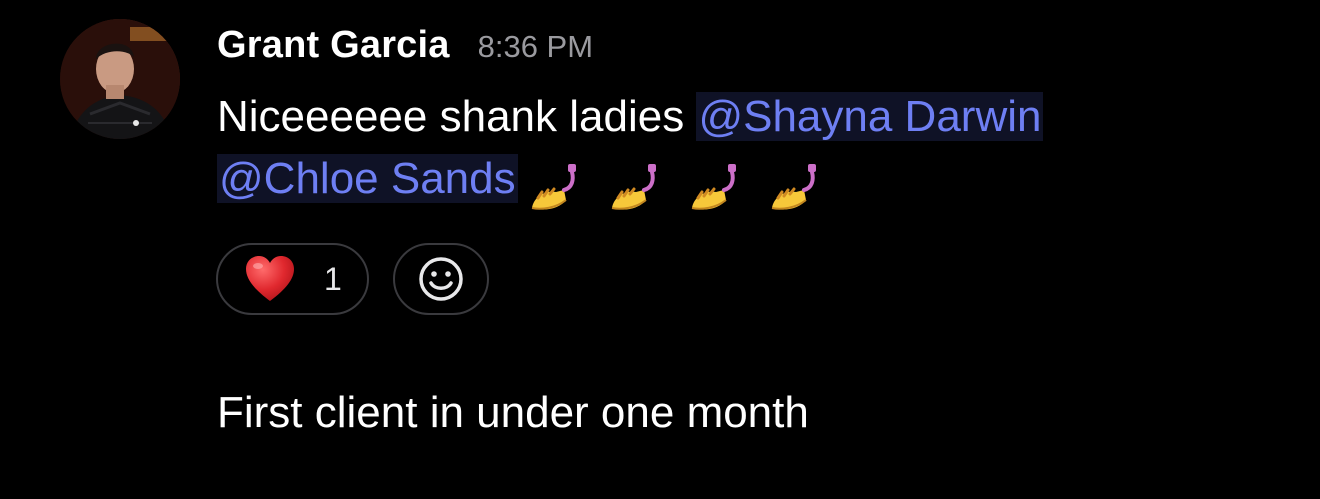  I want to click on smiley-add-icon, so click(441, 279).